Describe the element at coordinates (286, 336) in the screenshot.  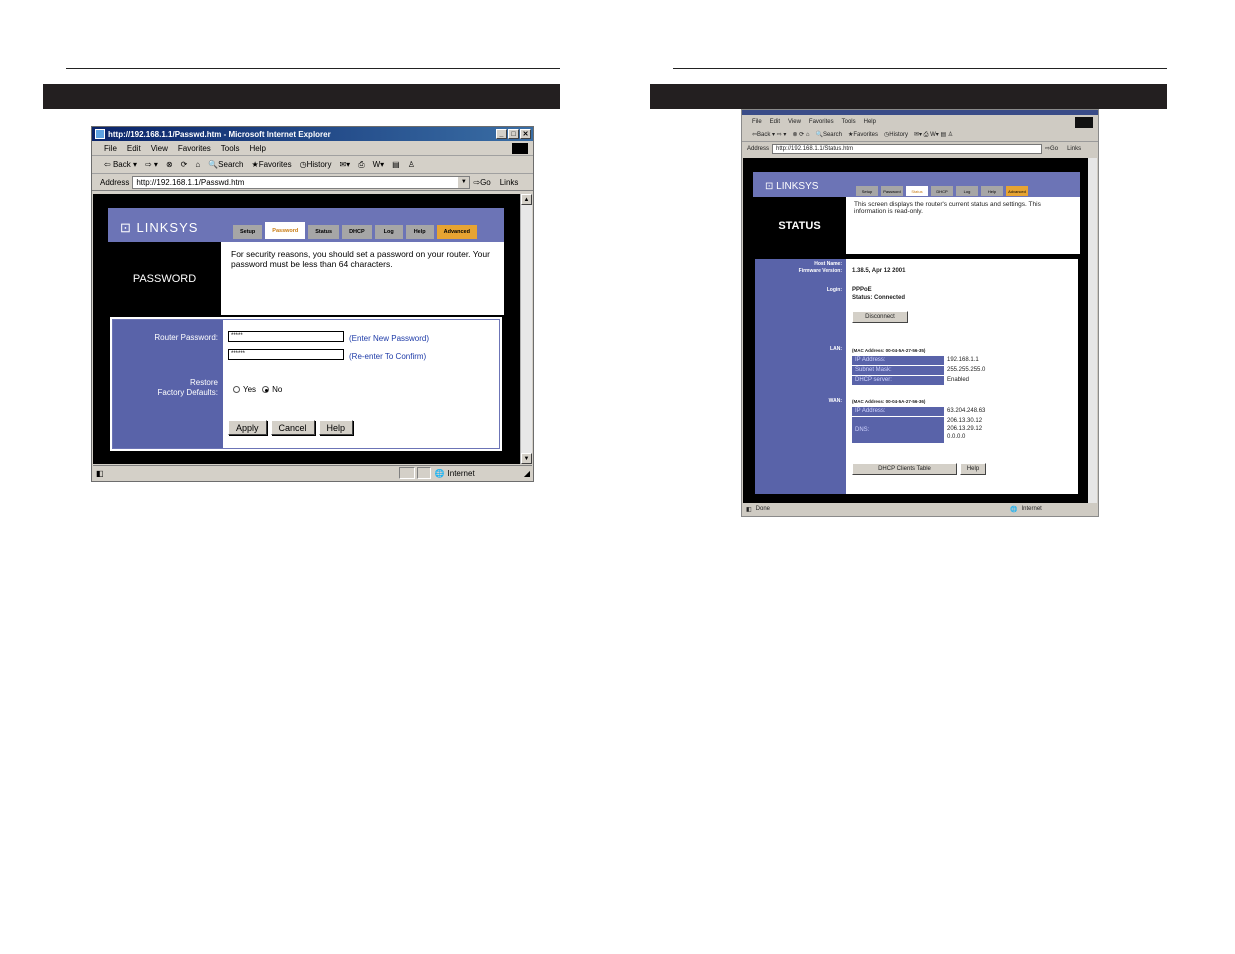
I see `password-field: *****` at that location.